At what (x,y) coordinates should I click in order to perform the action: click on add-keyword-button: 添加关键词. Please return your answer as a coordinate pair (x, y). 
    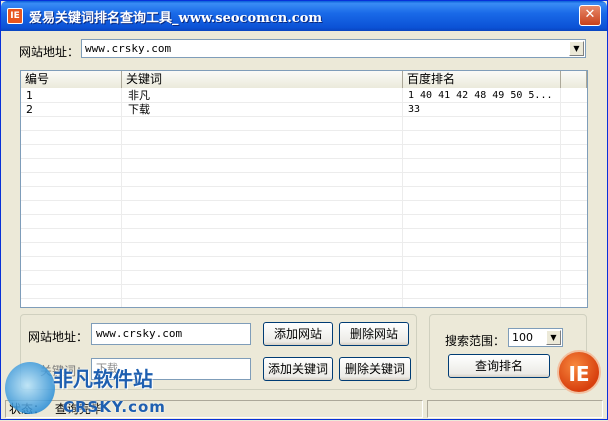
    Looking at the image, I should click on (298, 369).